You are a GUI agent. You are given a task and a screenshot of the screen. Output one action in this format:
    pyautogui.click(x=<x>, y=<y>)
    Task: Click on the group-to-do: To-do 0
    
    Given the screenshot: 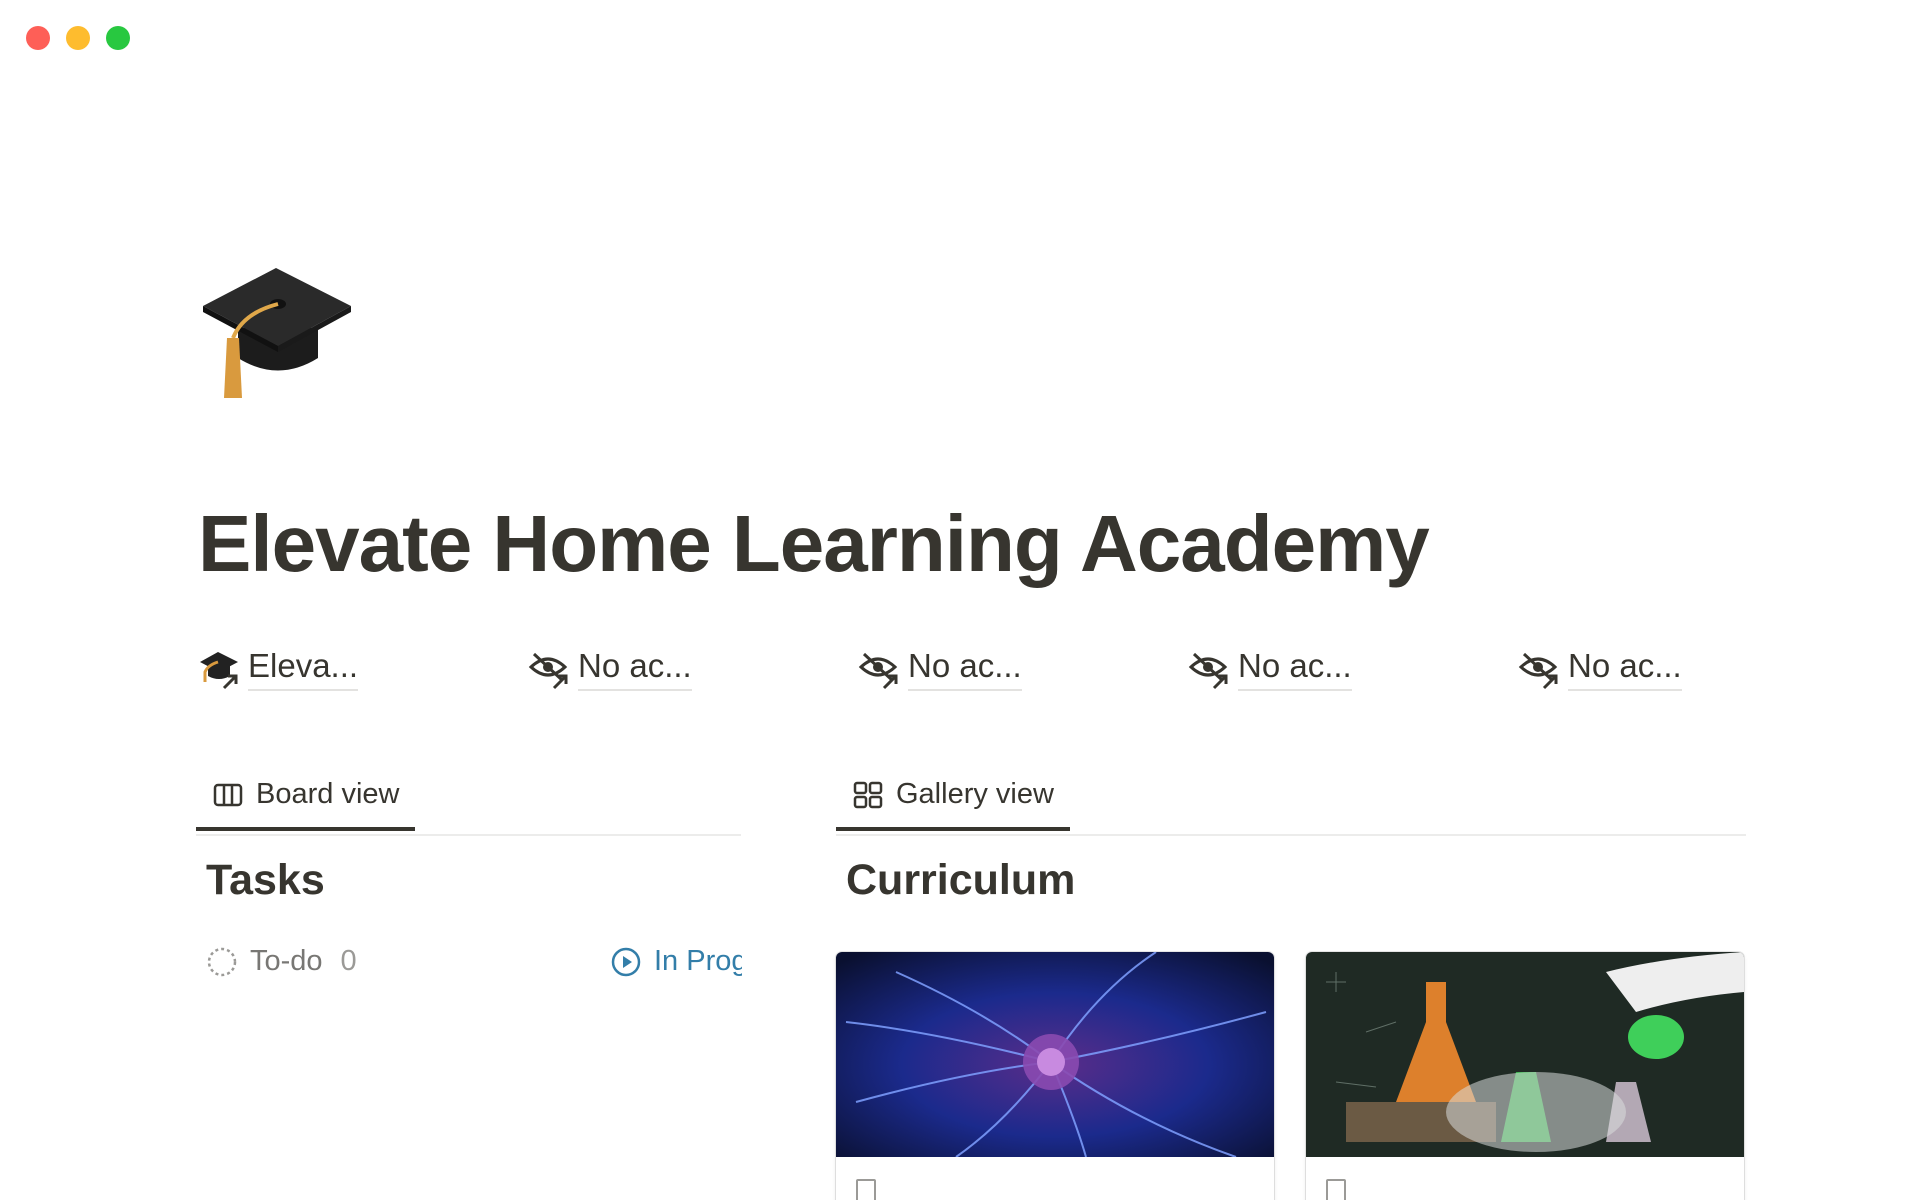 What is the action you would take?
    pyautogui.click(x=281, y=961)
    